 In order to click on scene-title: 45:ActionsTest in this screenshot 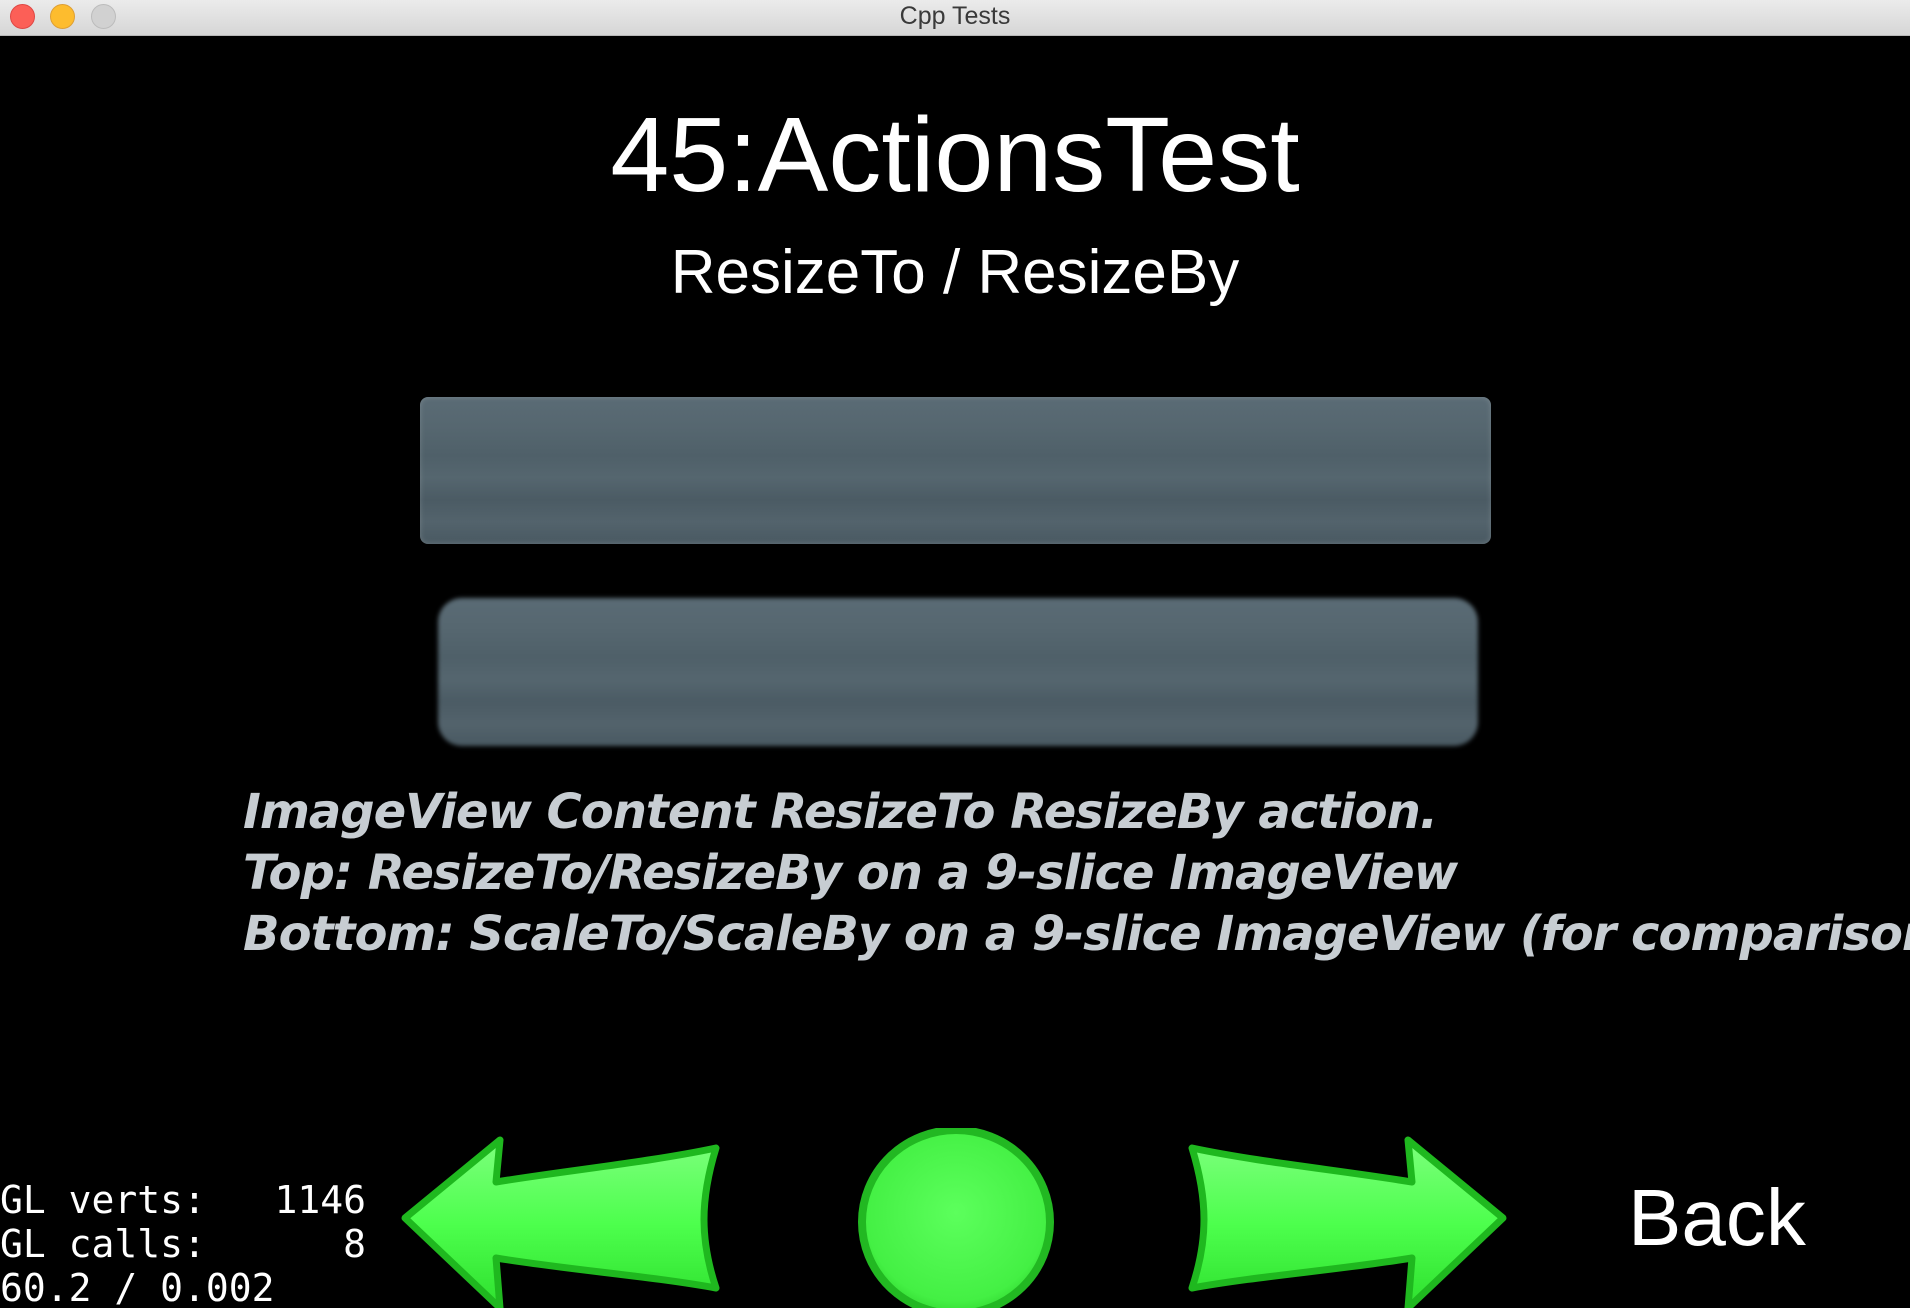, I will do `click(955, 155)`.